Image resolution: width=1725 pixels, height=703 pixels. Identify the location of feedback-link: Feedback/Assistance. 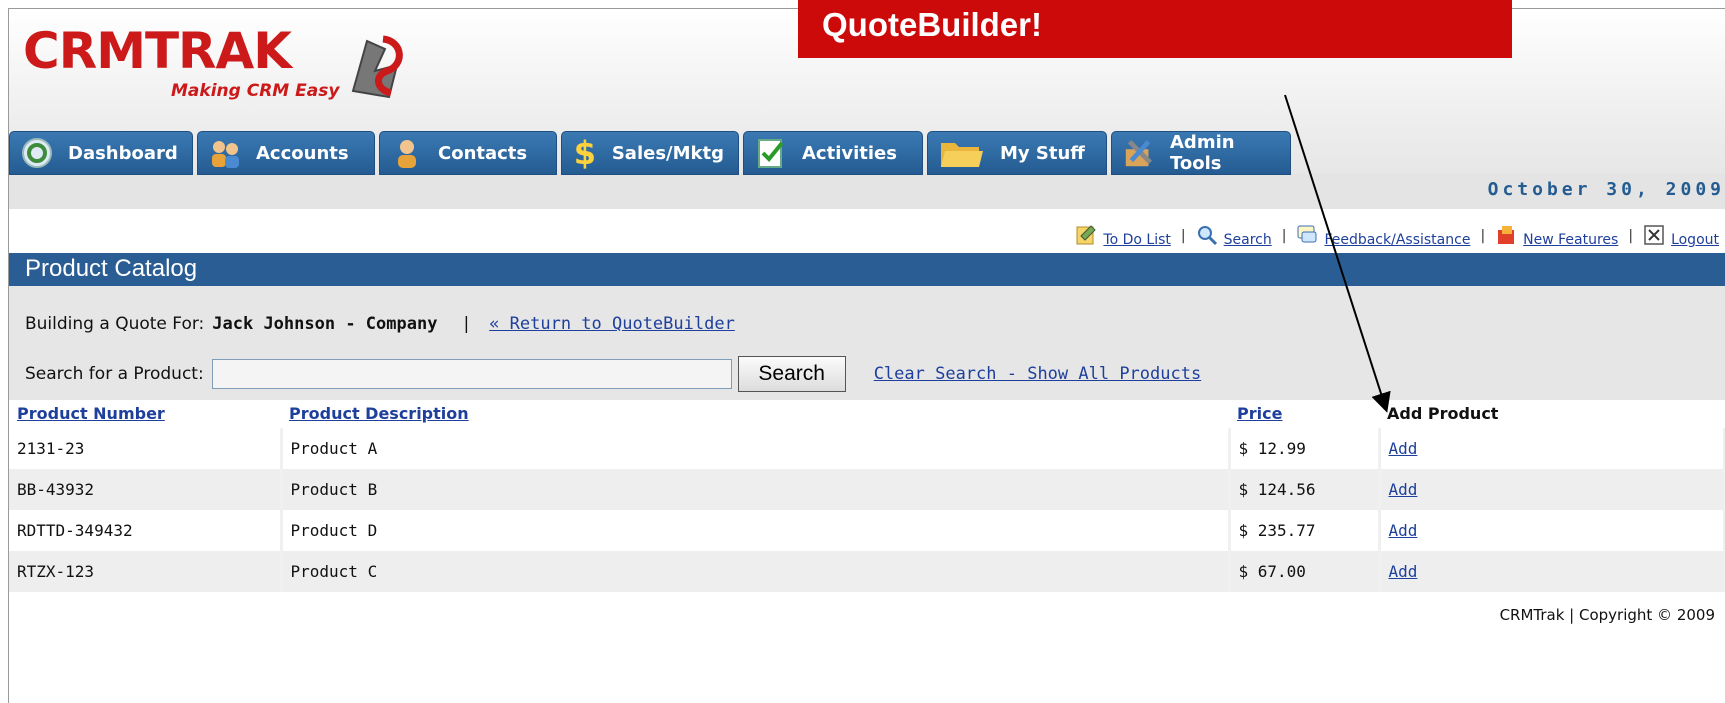
(1397, 240).